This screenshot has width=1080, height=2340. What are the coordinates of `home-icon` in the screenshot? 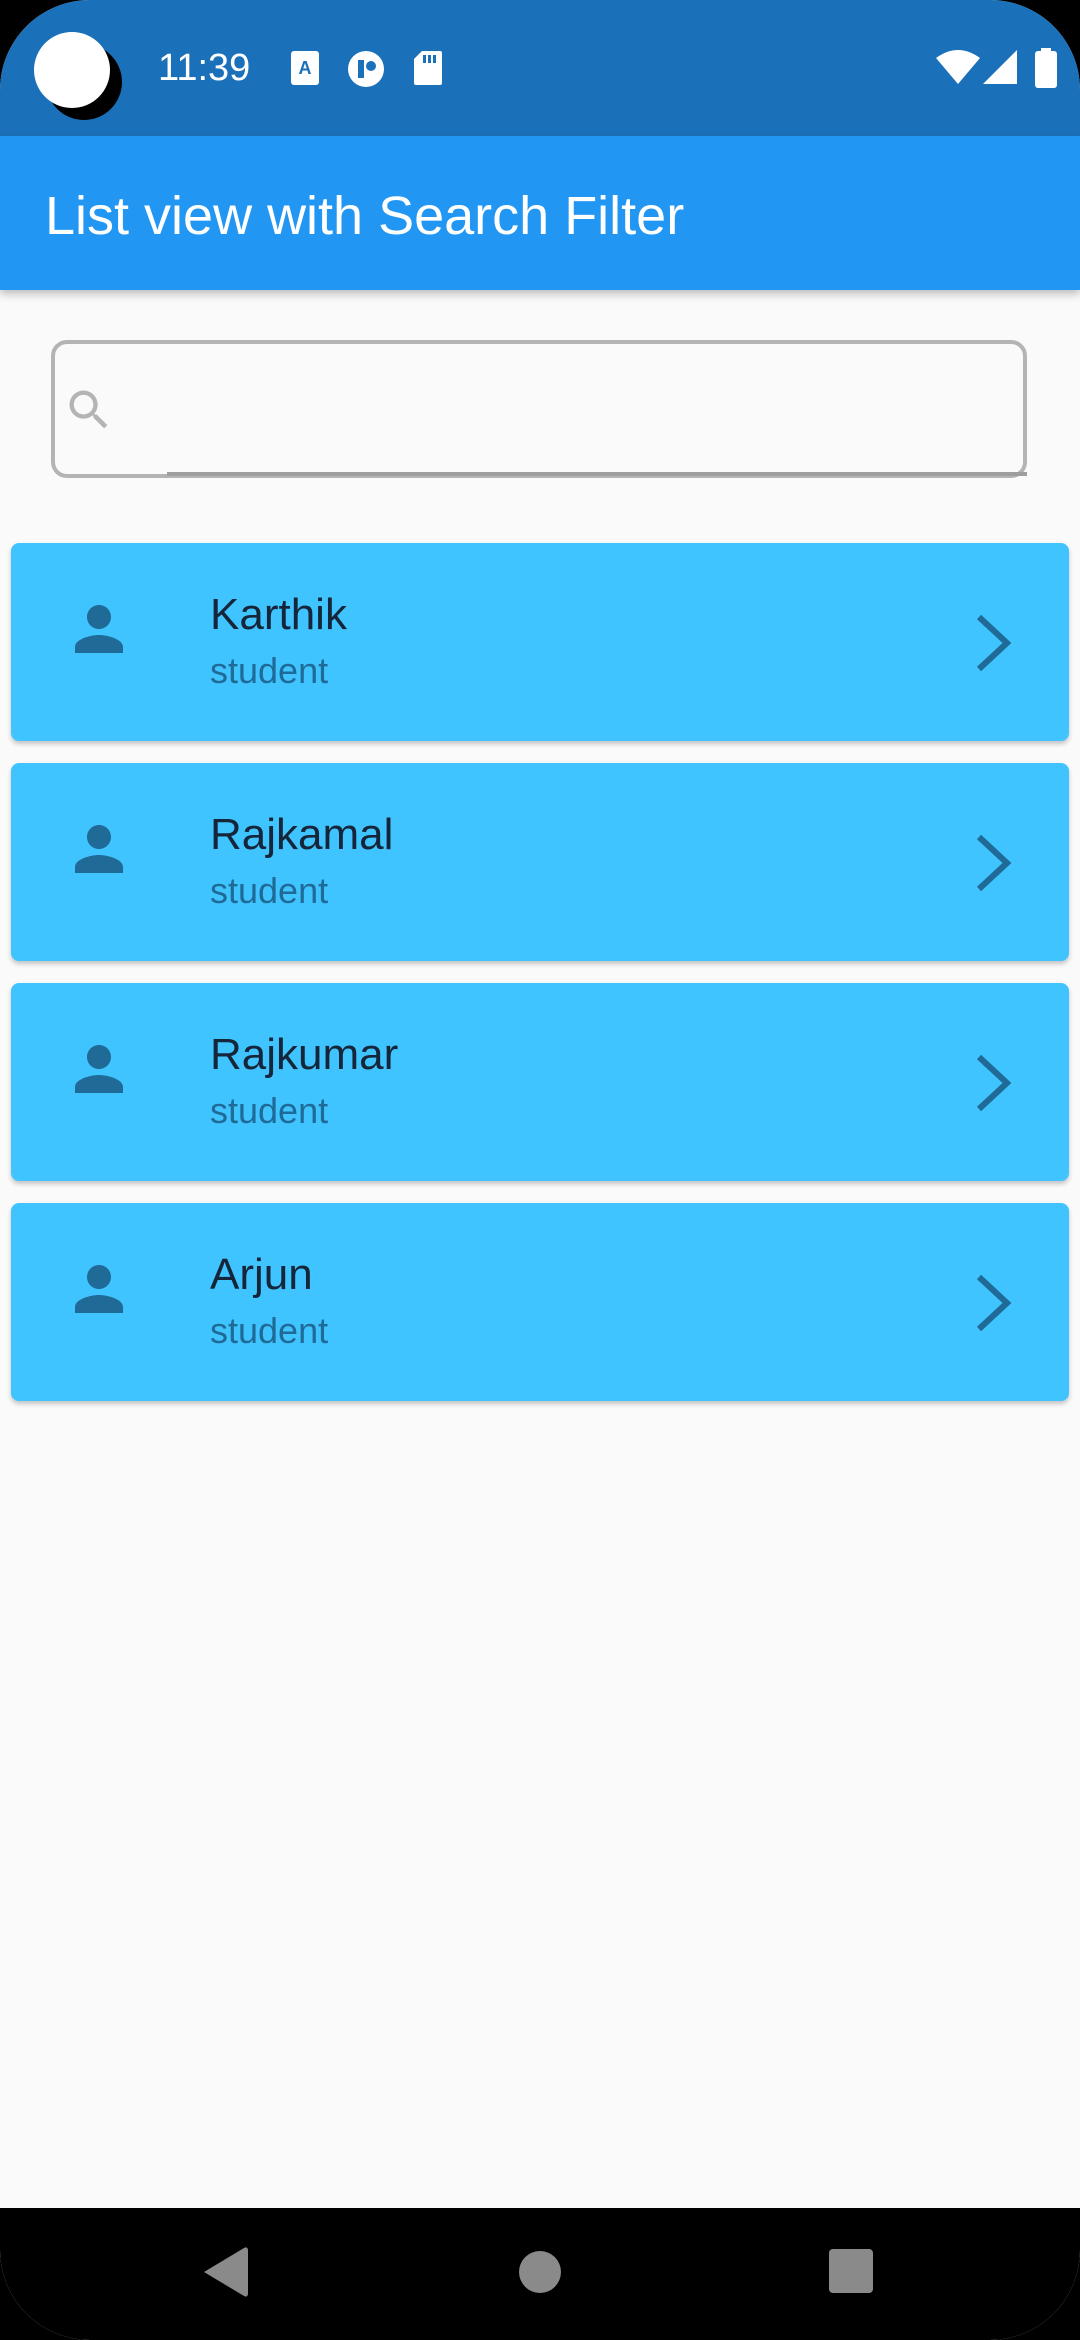 It's located at (540, 2272).